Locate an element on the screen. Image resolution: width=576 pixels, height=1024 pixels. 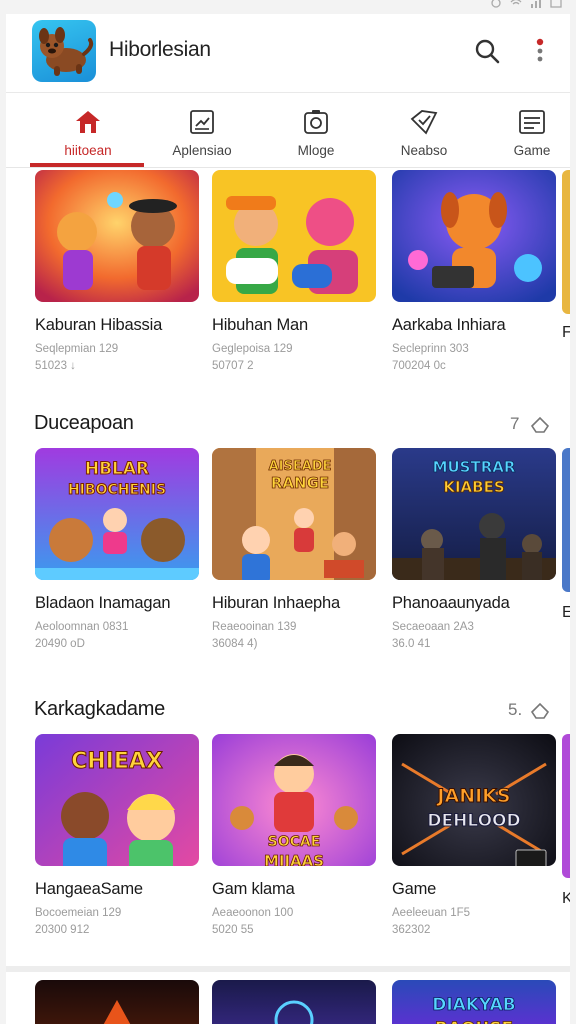
game-meta: 20300 912 is located at coordinates (62, 930).